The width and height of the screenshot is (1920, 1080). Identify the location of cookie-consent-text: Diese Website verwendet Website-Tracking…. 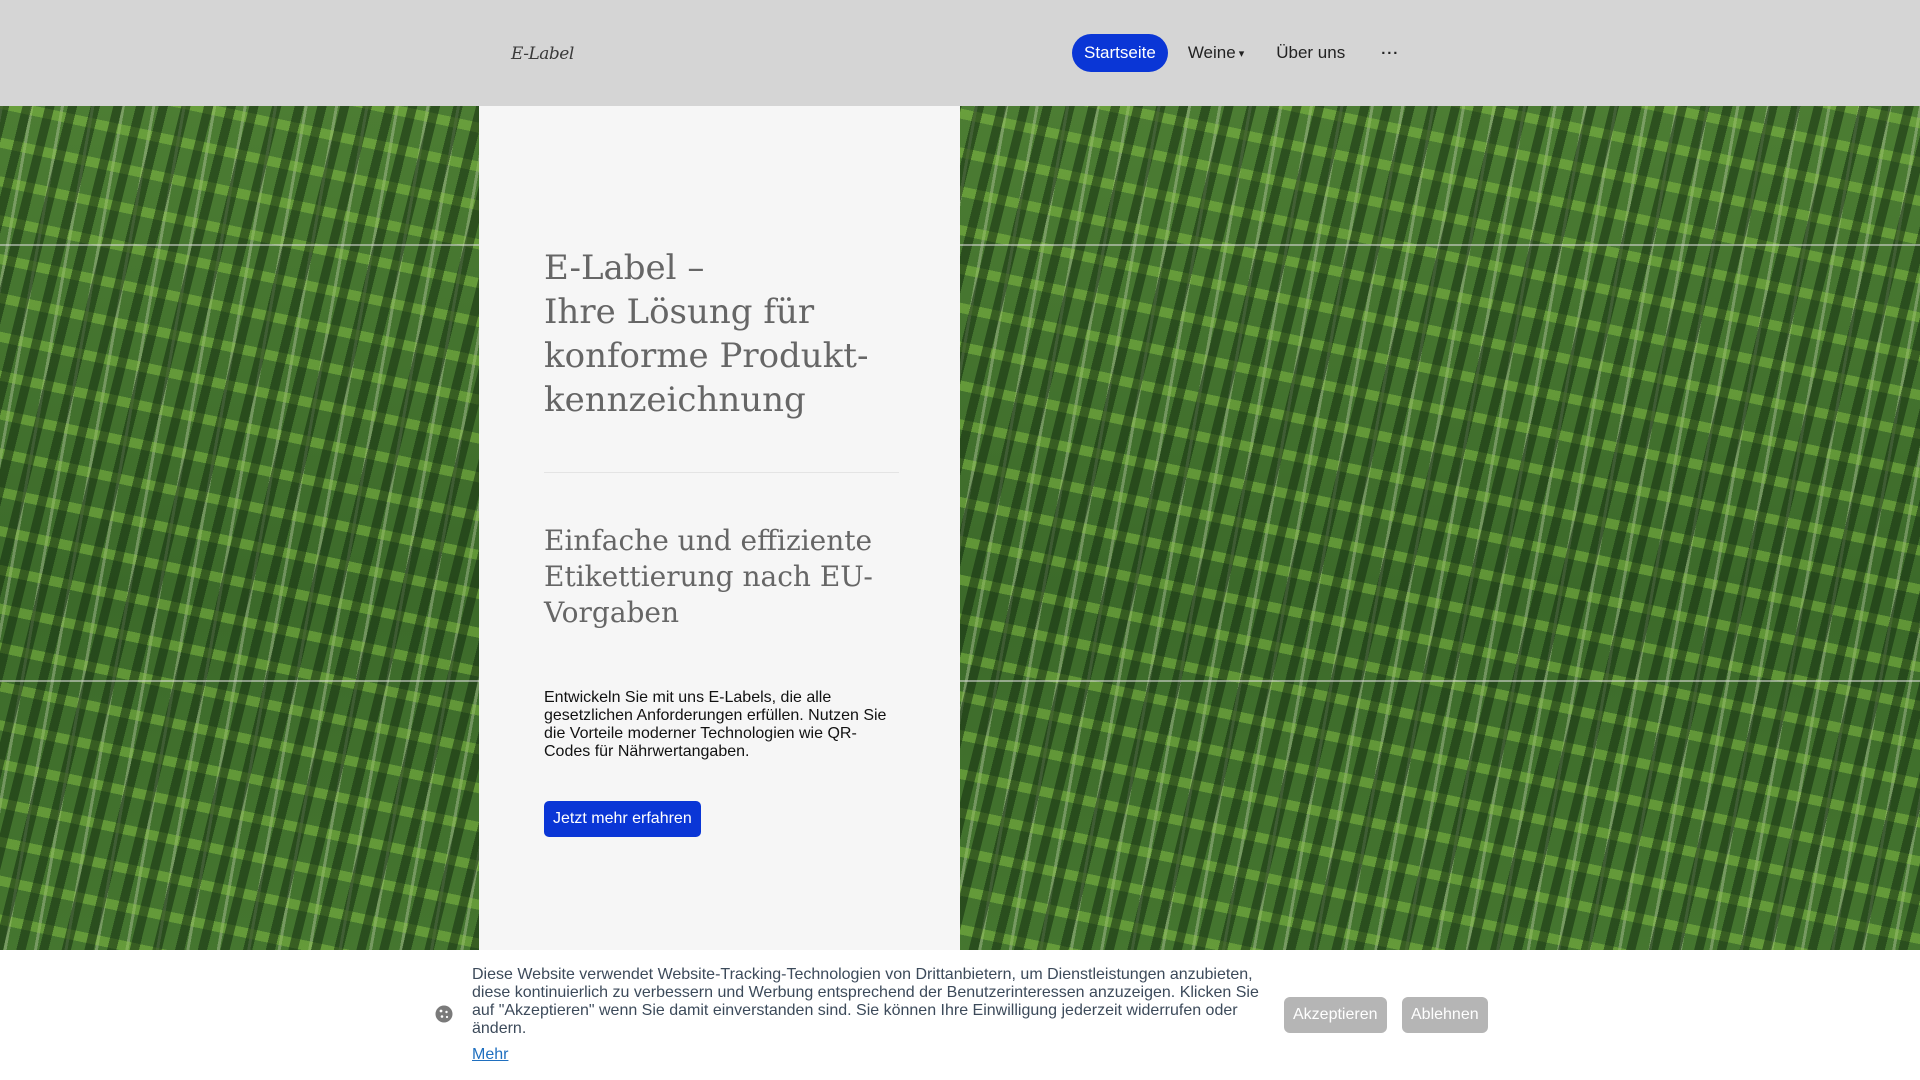
(865, 1001).